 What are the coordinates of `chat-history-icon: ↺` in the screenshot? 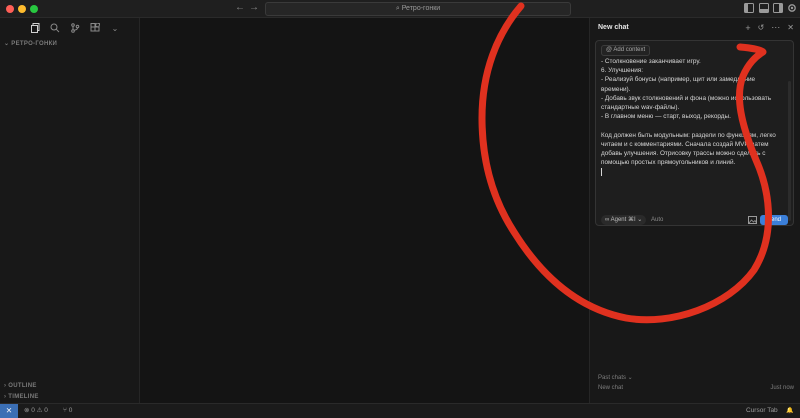 It's located at (761, 27).